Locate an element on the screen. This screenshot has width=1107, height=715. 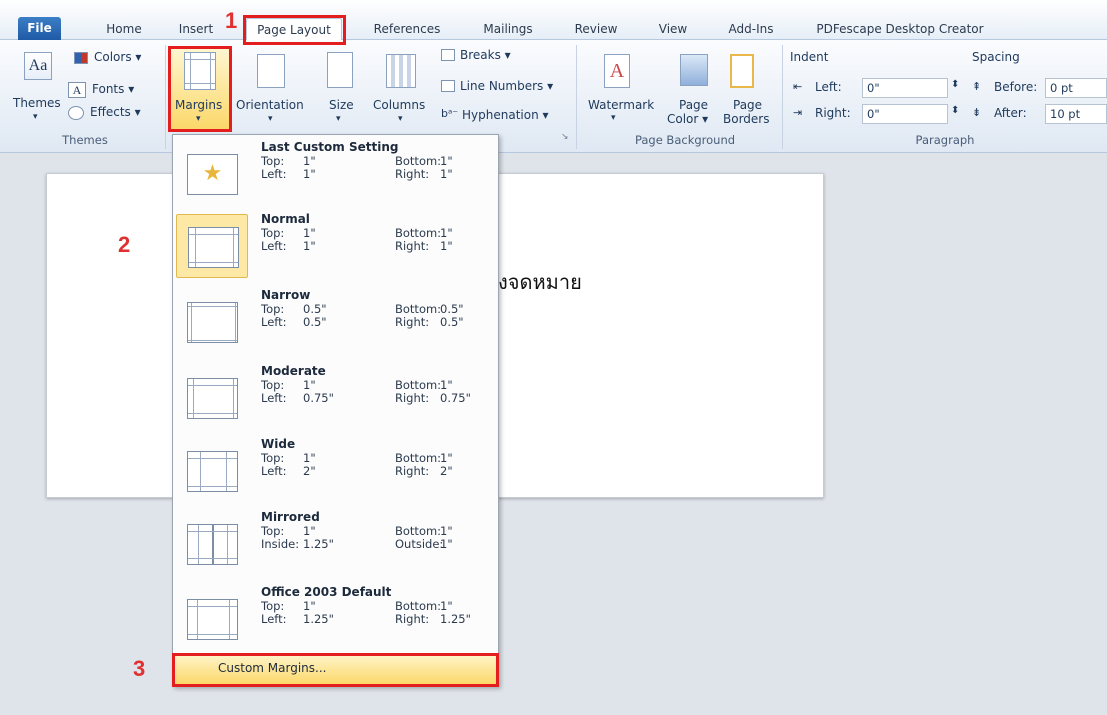
tab-references: References is located at coordinates (407, 29).